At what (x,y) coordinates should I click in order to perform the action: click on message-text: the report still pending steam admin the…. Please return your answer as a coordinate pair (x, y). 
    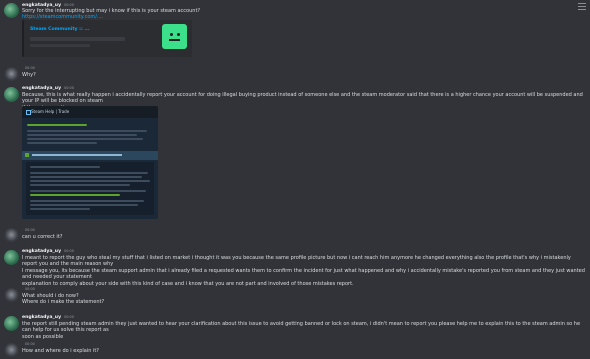
    Looking at the image, I should click on (304, 330).